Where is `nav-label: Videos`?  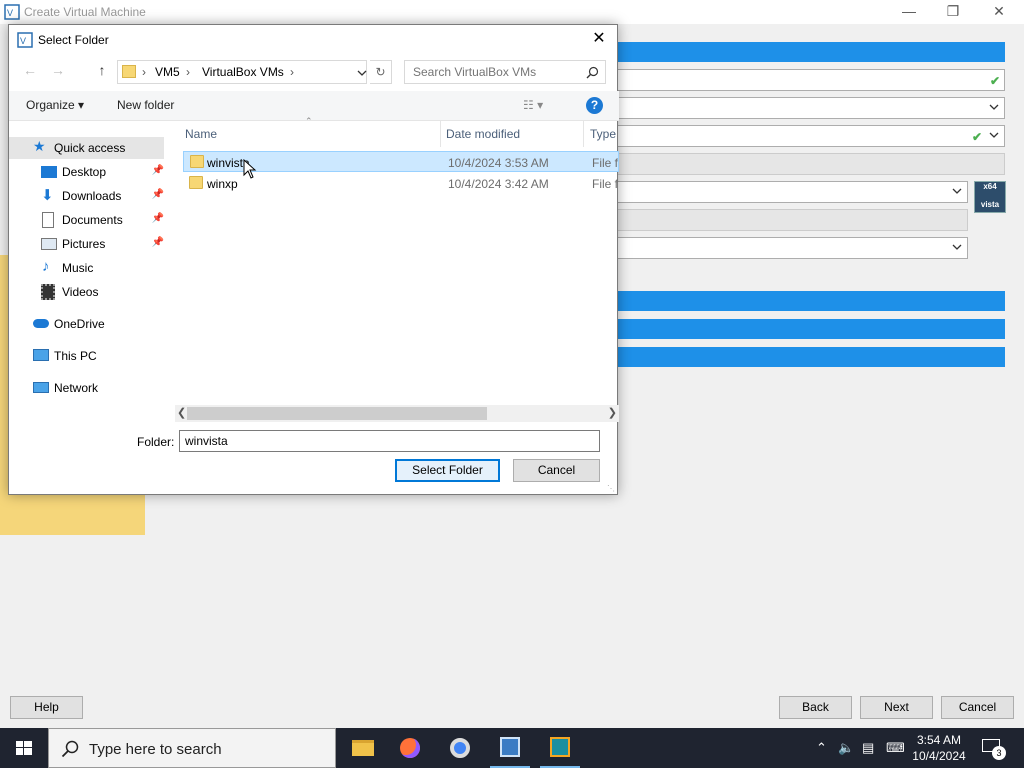
nav-label: Videos is located at coordinates (80, 292).